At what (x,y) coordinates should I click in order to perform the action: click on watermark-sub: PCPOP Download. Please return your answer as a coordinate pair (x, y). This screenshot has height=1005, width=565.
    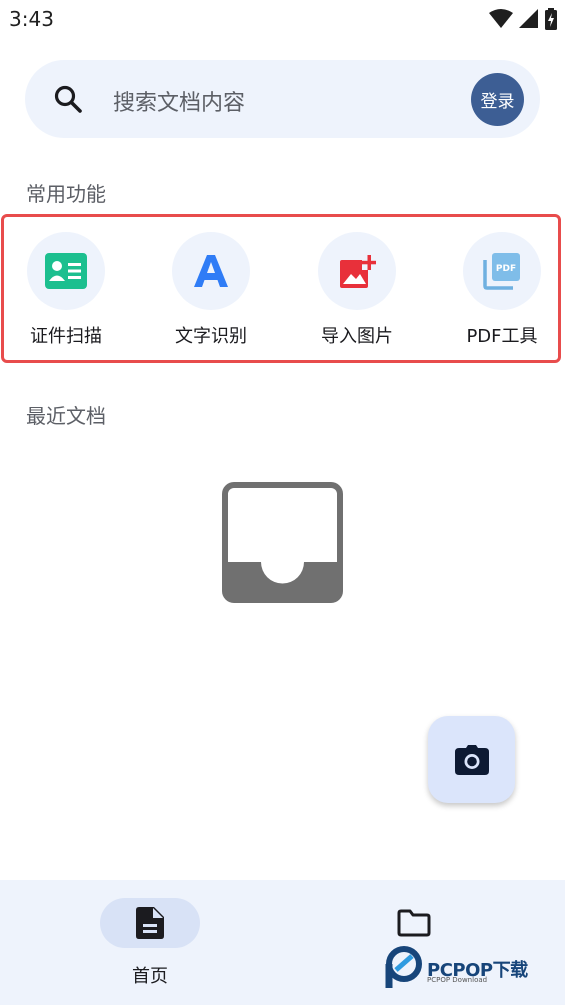
    Looking at the image, I should click on (457, 980).